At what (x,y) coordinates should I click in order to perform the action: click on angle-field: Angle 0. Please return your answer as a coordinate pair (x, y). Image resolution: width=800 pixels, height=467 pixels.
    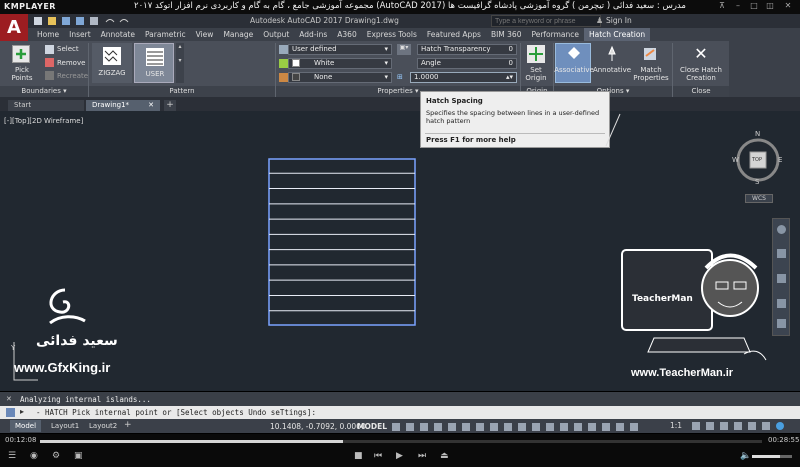
    Looking at the image, I should click on (467, 63).